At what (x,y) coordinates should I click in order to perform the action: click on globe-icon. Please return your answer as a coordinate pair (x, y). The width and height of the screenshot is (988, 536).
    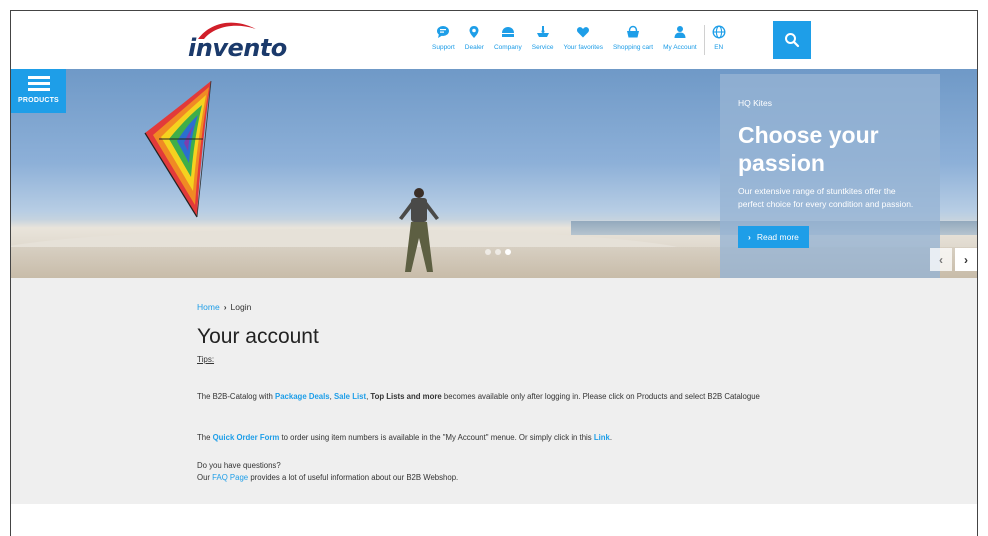
    Looking at the image, I should click on (719, 32).